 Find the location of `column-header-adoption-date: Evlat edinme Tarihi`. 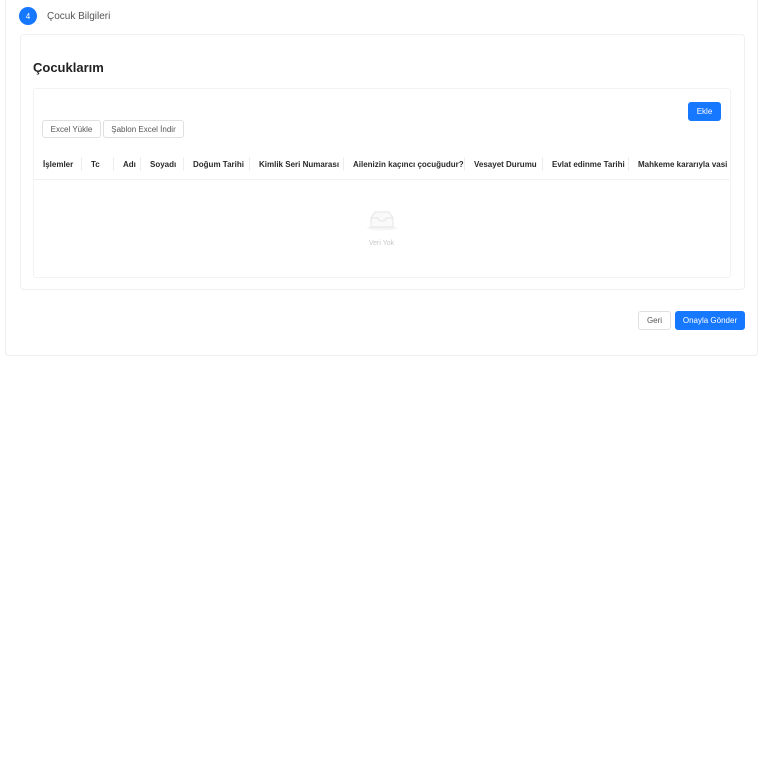

column-header-adoption-date: Evlat edinme Tarihi is located at coordinates (586, 164).